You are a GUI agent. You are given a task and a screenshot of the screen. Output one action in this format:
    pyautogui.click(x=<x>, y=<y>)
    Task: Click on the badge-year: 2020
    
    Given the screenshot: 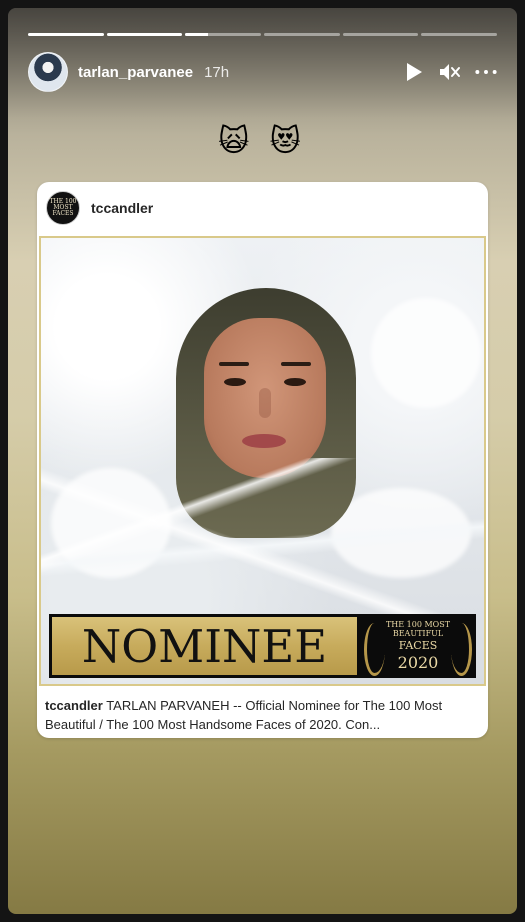 What is the action you would take?
    pyautogui.click(x=418, y=662)
    